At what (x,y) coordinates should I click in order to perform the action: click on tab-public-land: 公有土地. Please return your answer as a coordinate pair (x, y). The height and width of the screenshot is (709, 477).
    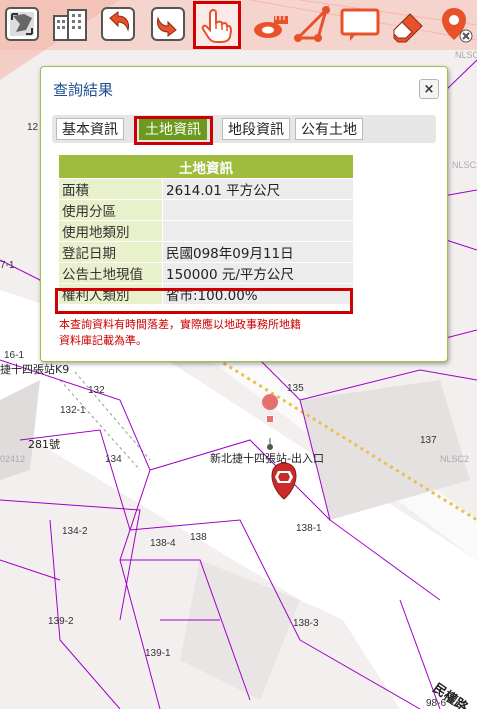
    Looking at the image, I should click on (329, 129).